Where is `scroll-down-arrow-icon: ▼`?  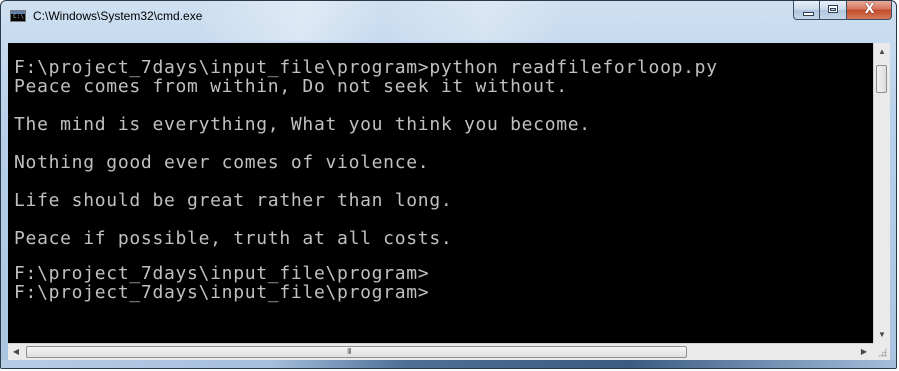 scroll-down-arrow-icon: ▼ is located at coordinates (882, 334).